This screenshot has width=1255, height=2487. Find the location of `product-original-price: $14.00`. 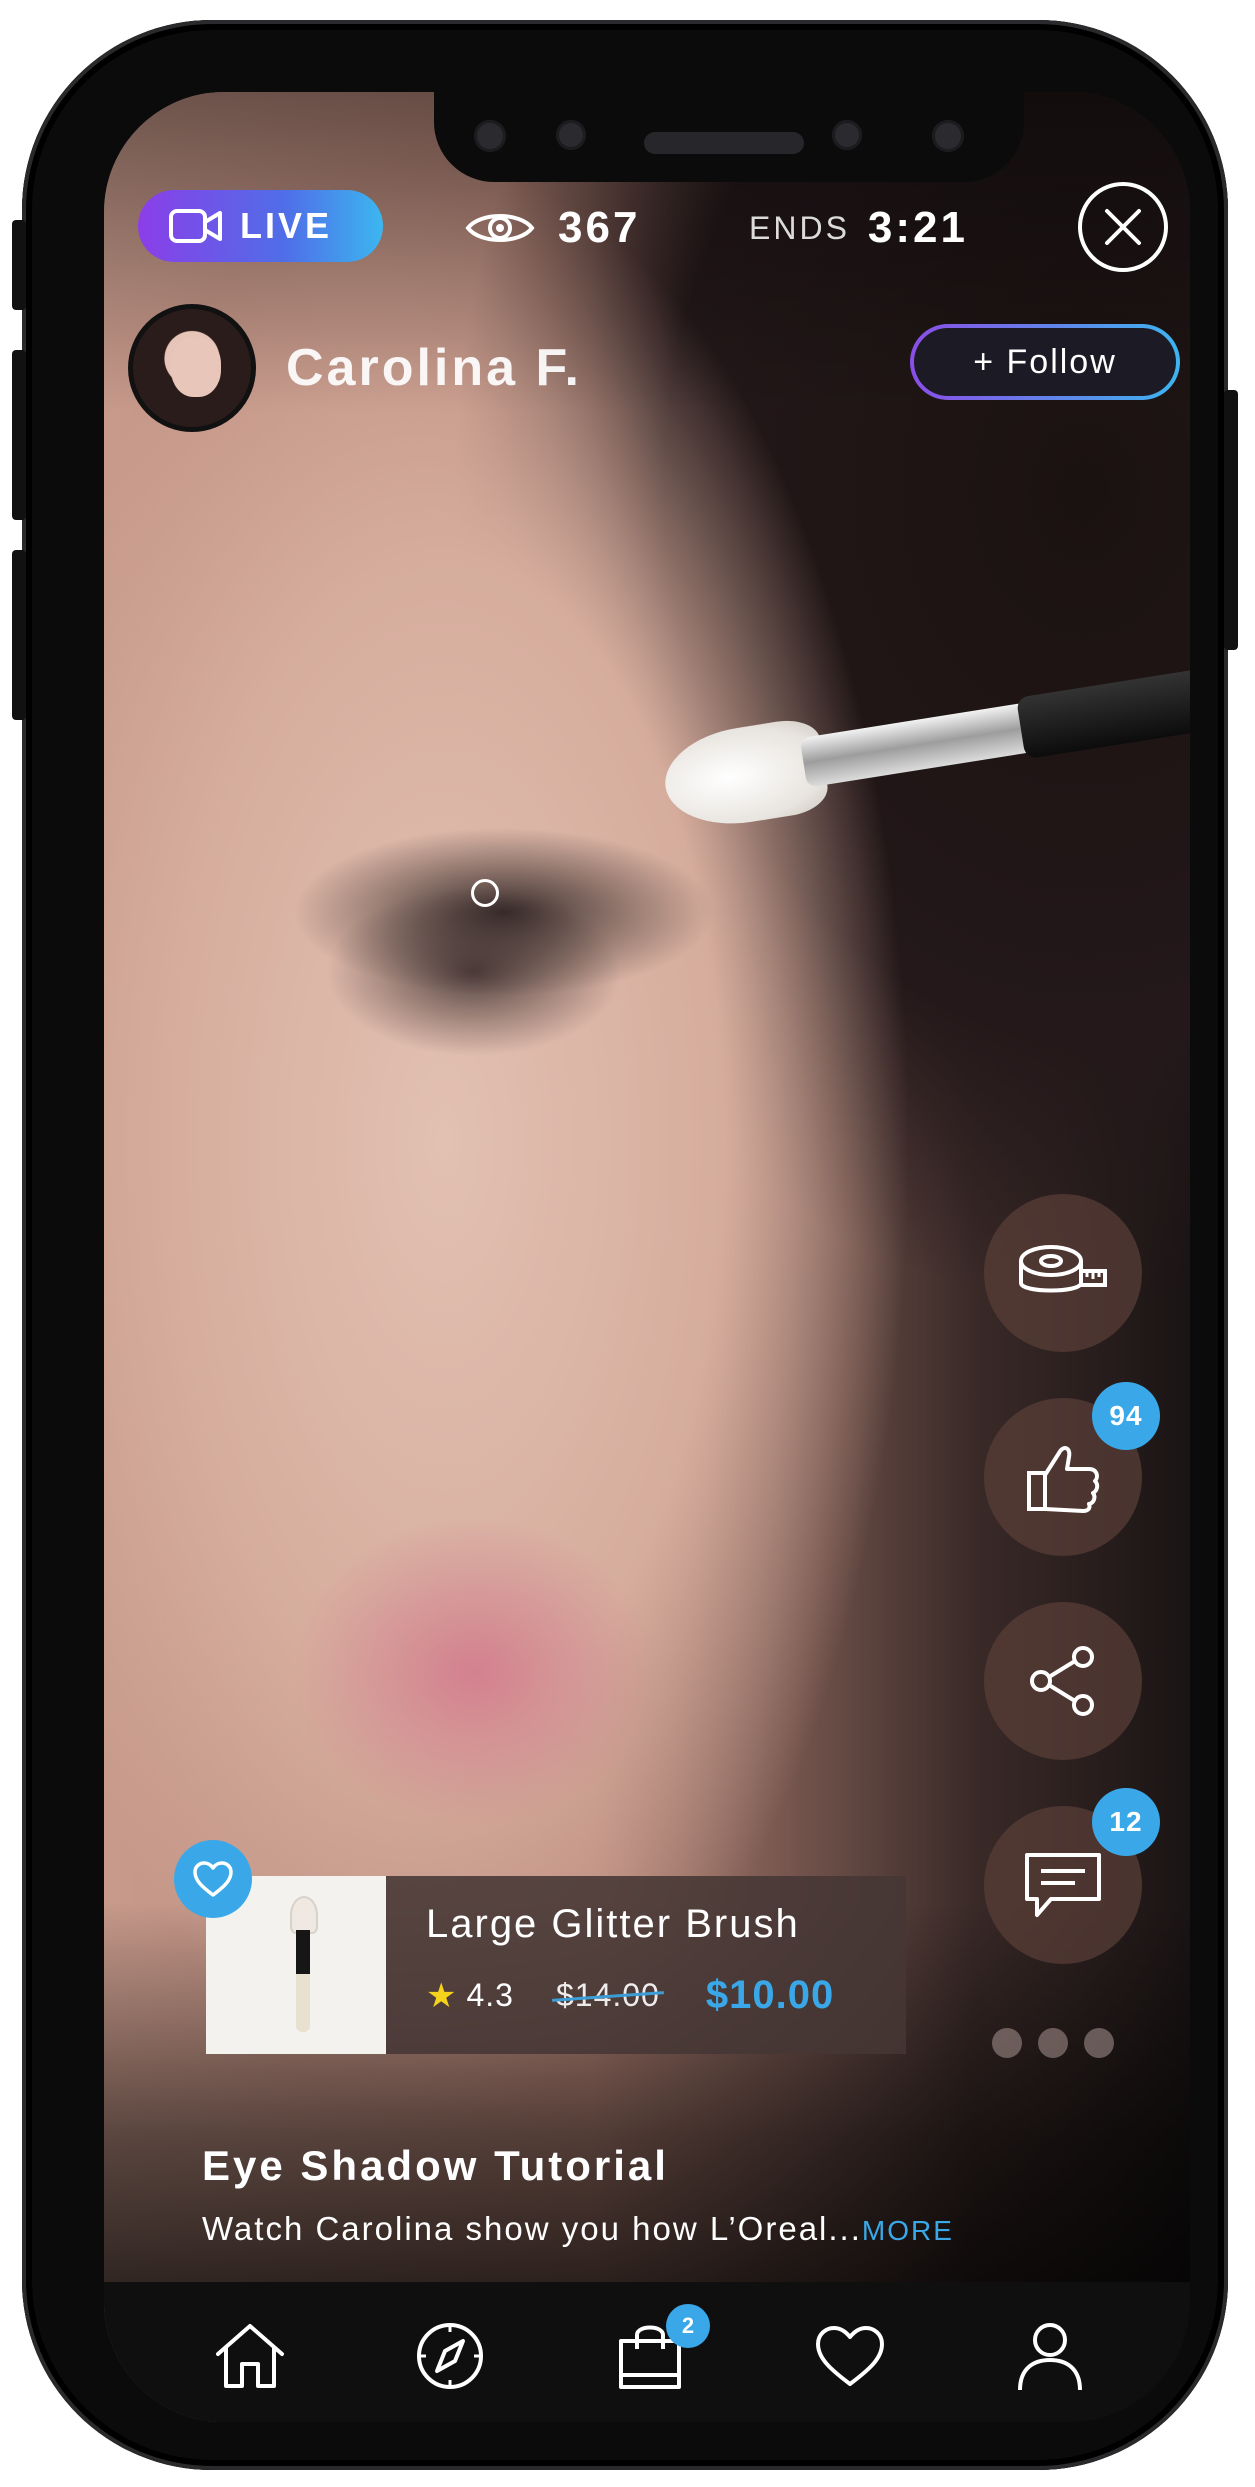

product-original-price: $14.00 is located at coordinates (607, 1995).